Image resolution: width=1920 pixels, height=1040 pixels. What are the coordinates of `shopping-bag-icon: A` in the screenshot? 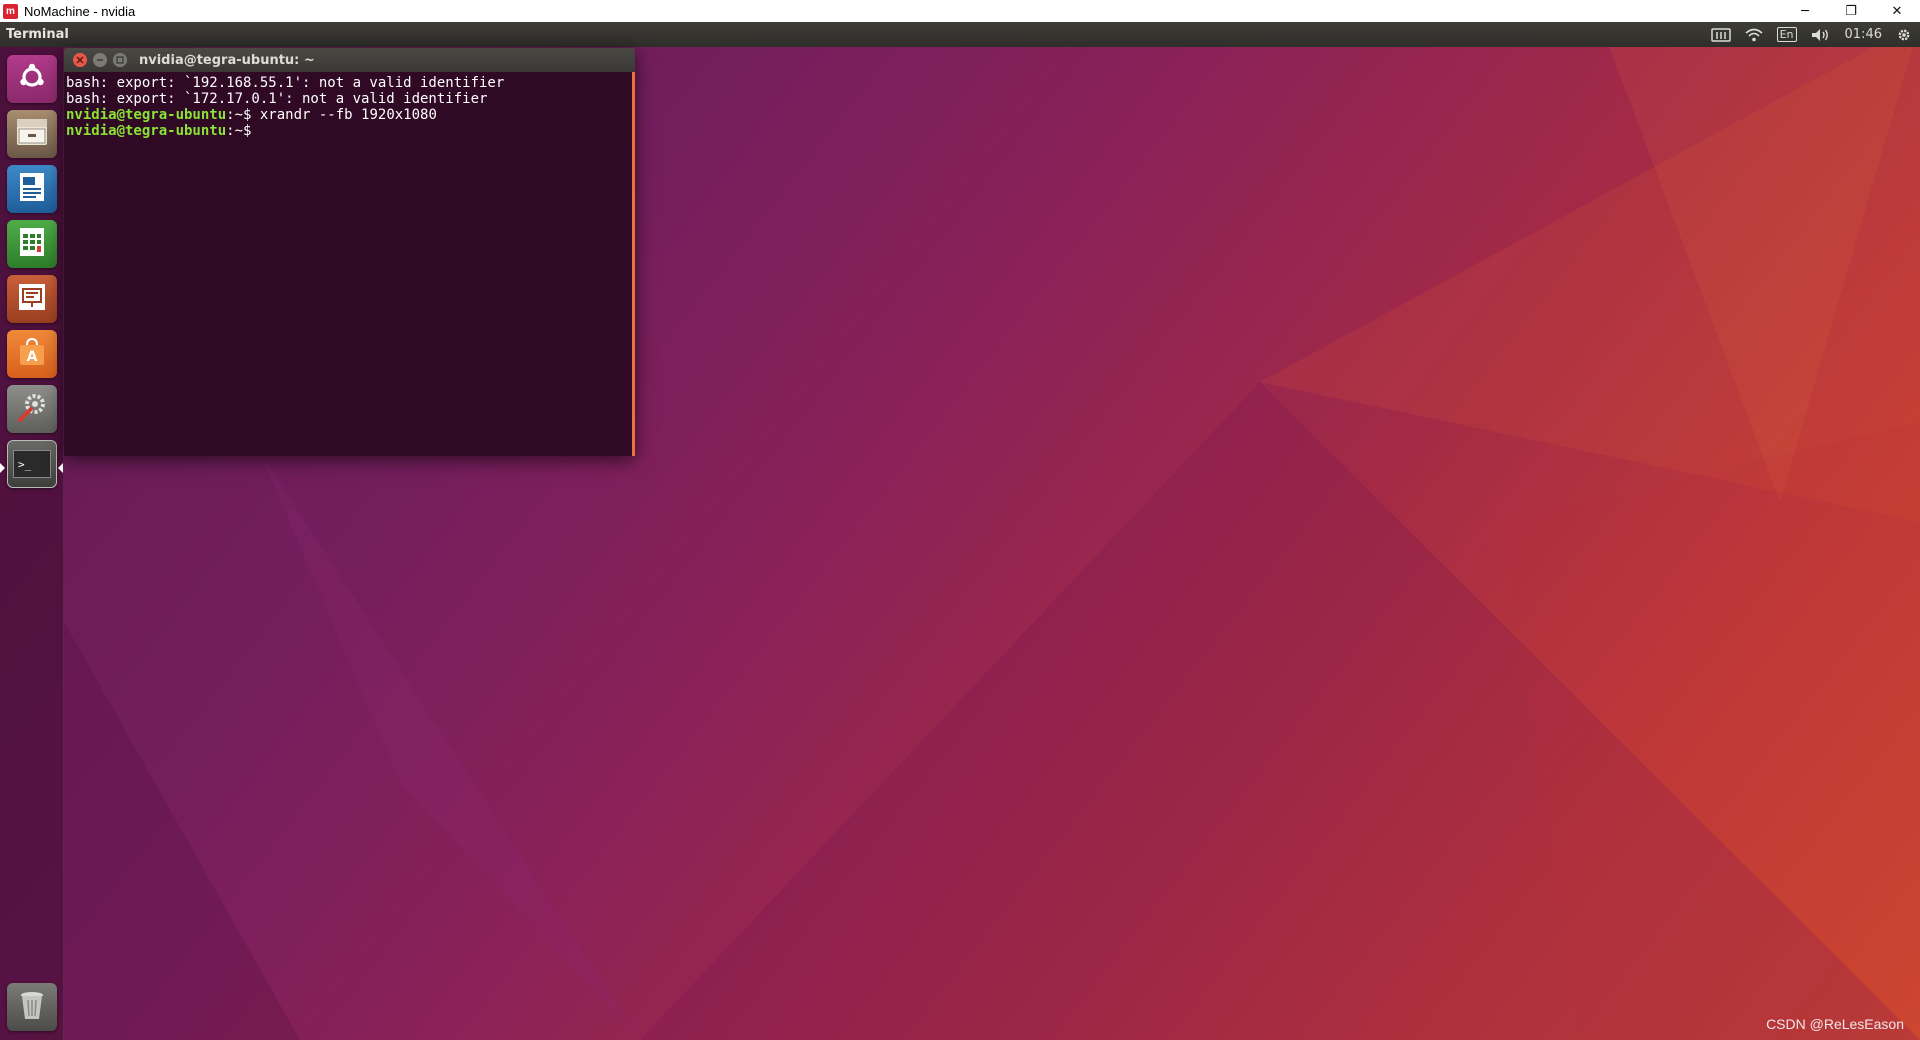 It's located at (32, 354).